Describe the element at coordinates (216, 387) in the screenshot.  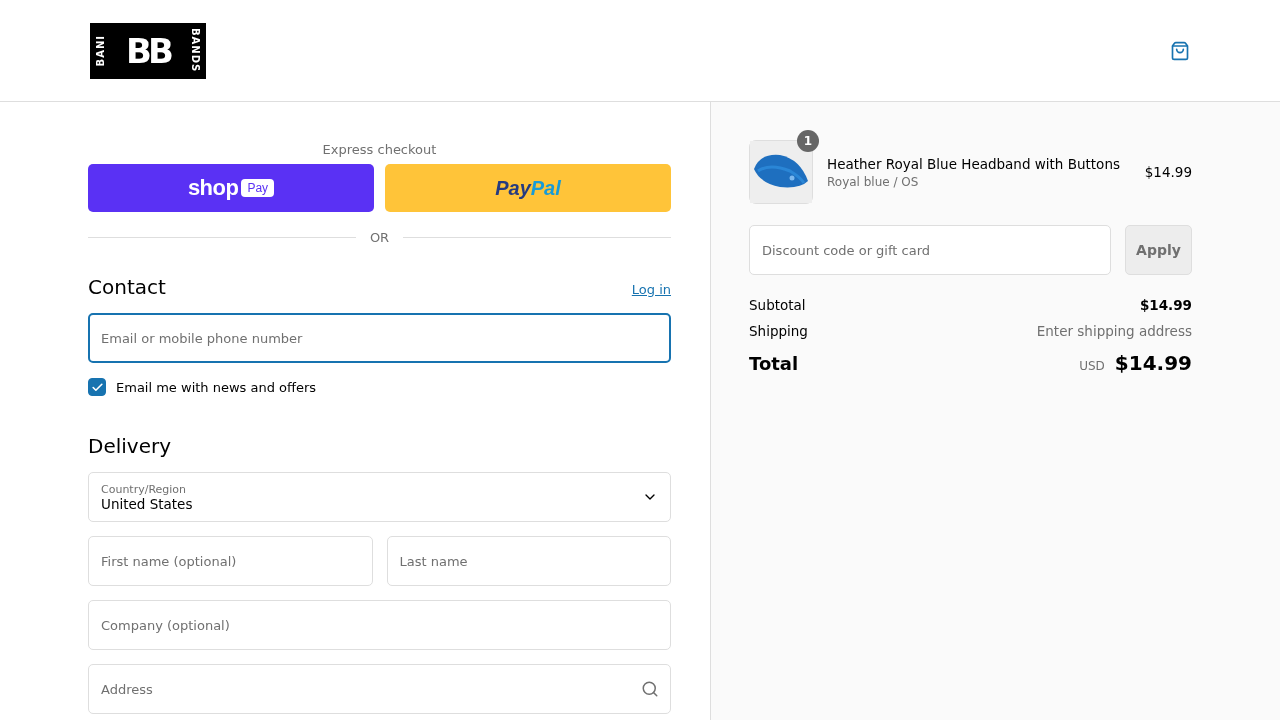
I see `checkbox-label: Email me with news and offers` at that location.